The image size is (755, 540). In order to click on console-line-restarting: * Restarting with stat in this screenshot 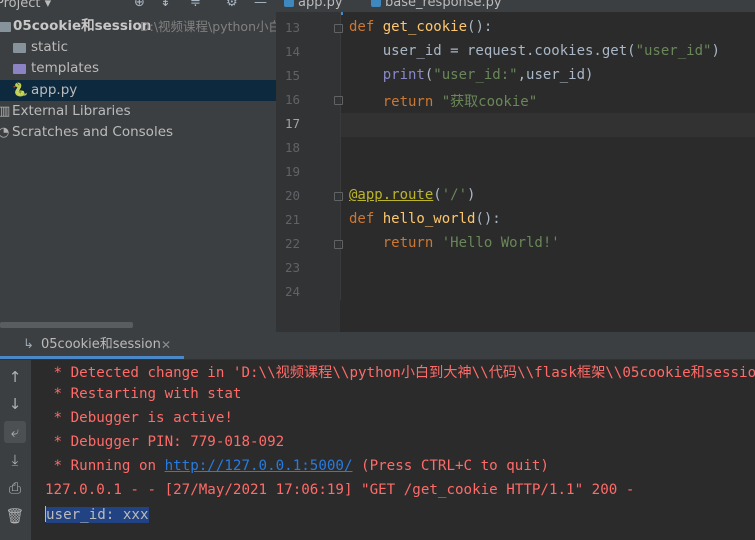, I will do `click(143, 394)`.